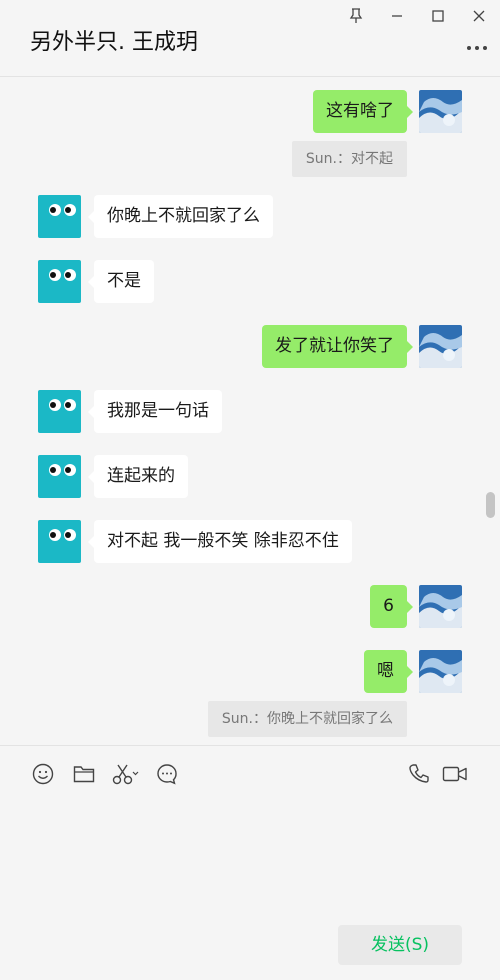 The image size is (500, 980). What do you see at coordinates (356, 16) in the screenshot?
I see `pin-icon` at bounding box center [356, 16].